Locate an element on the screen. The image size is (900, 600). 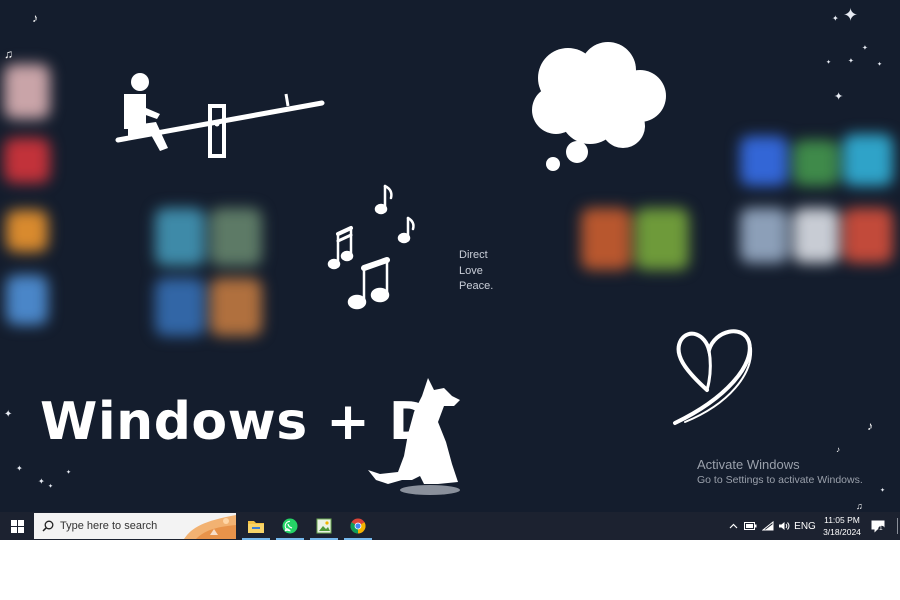
speaker-icon is located at coordinates (784, 526).